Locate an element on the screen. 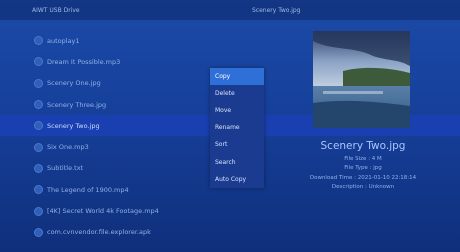 The image size is (460, 252). menu-item-rename: Rename is located at coordinates (237, 127).